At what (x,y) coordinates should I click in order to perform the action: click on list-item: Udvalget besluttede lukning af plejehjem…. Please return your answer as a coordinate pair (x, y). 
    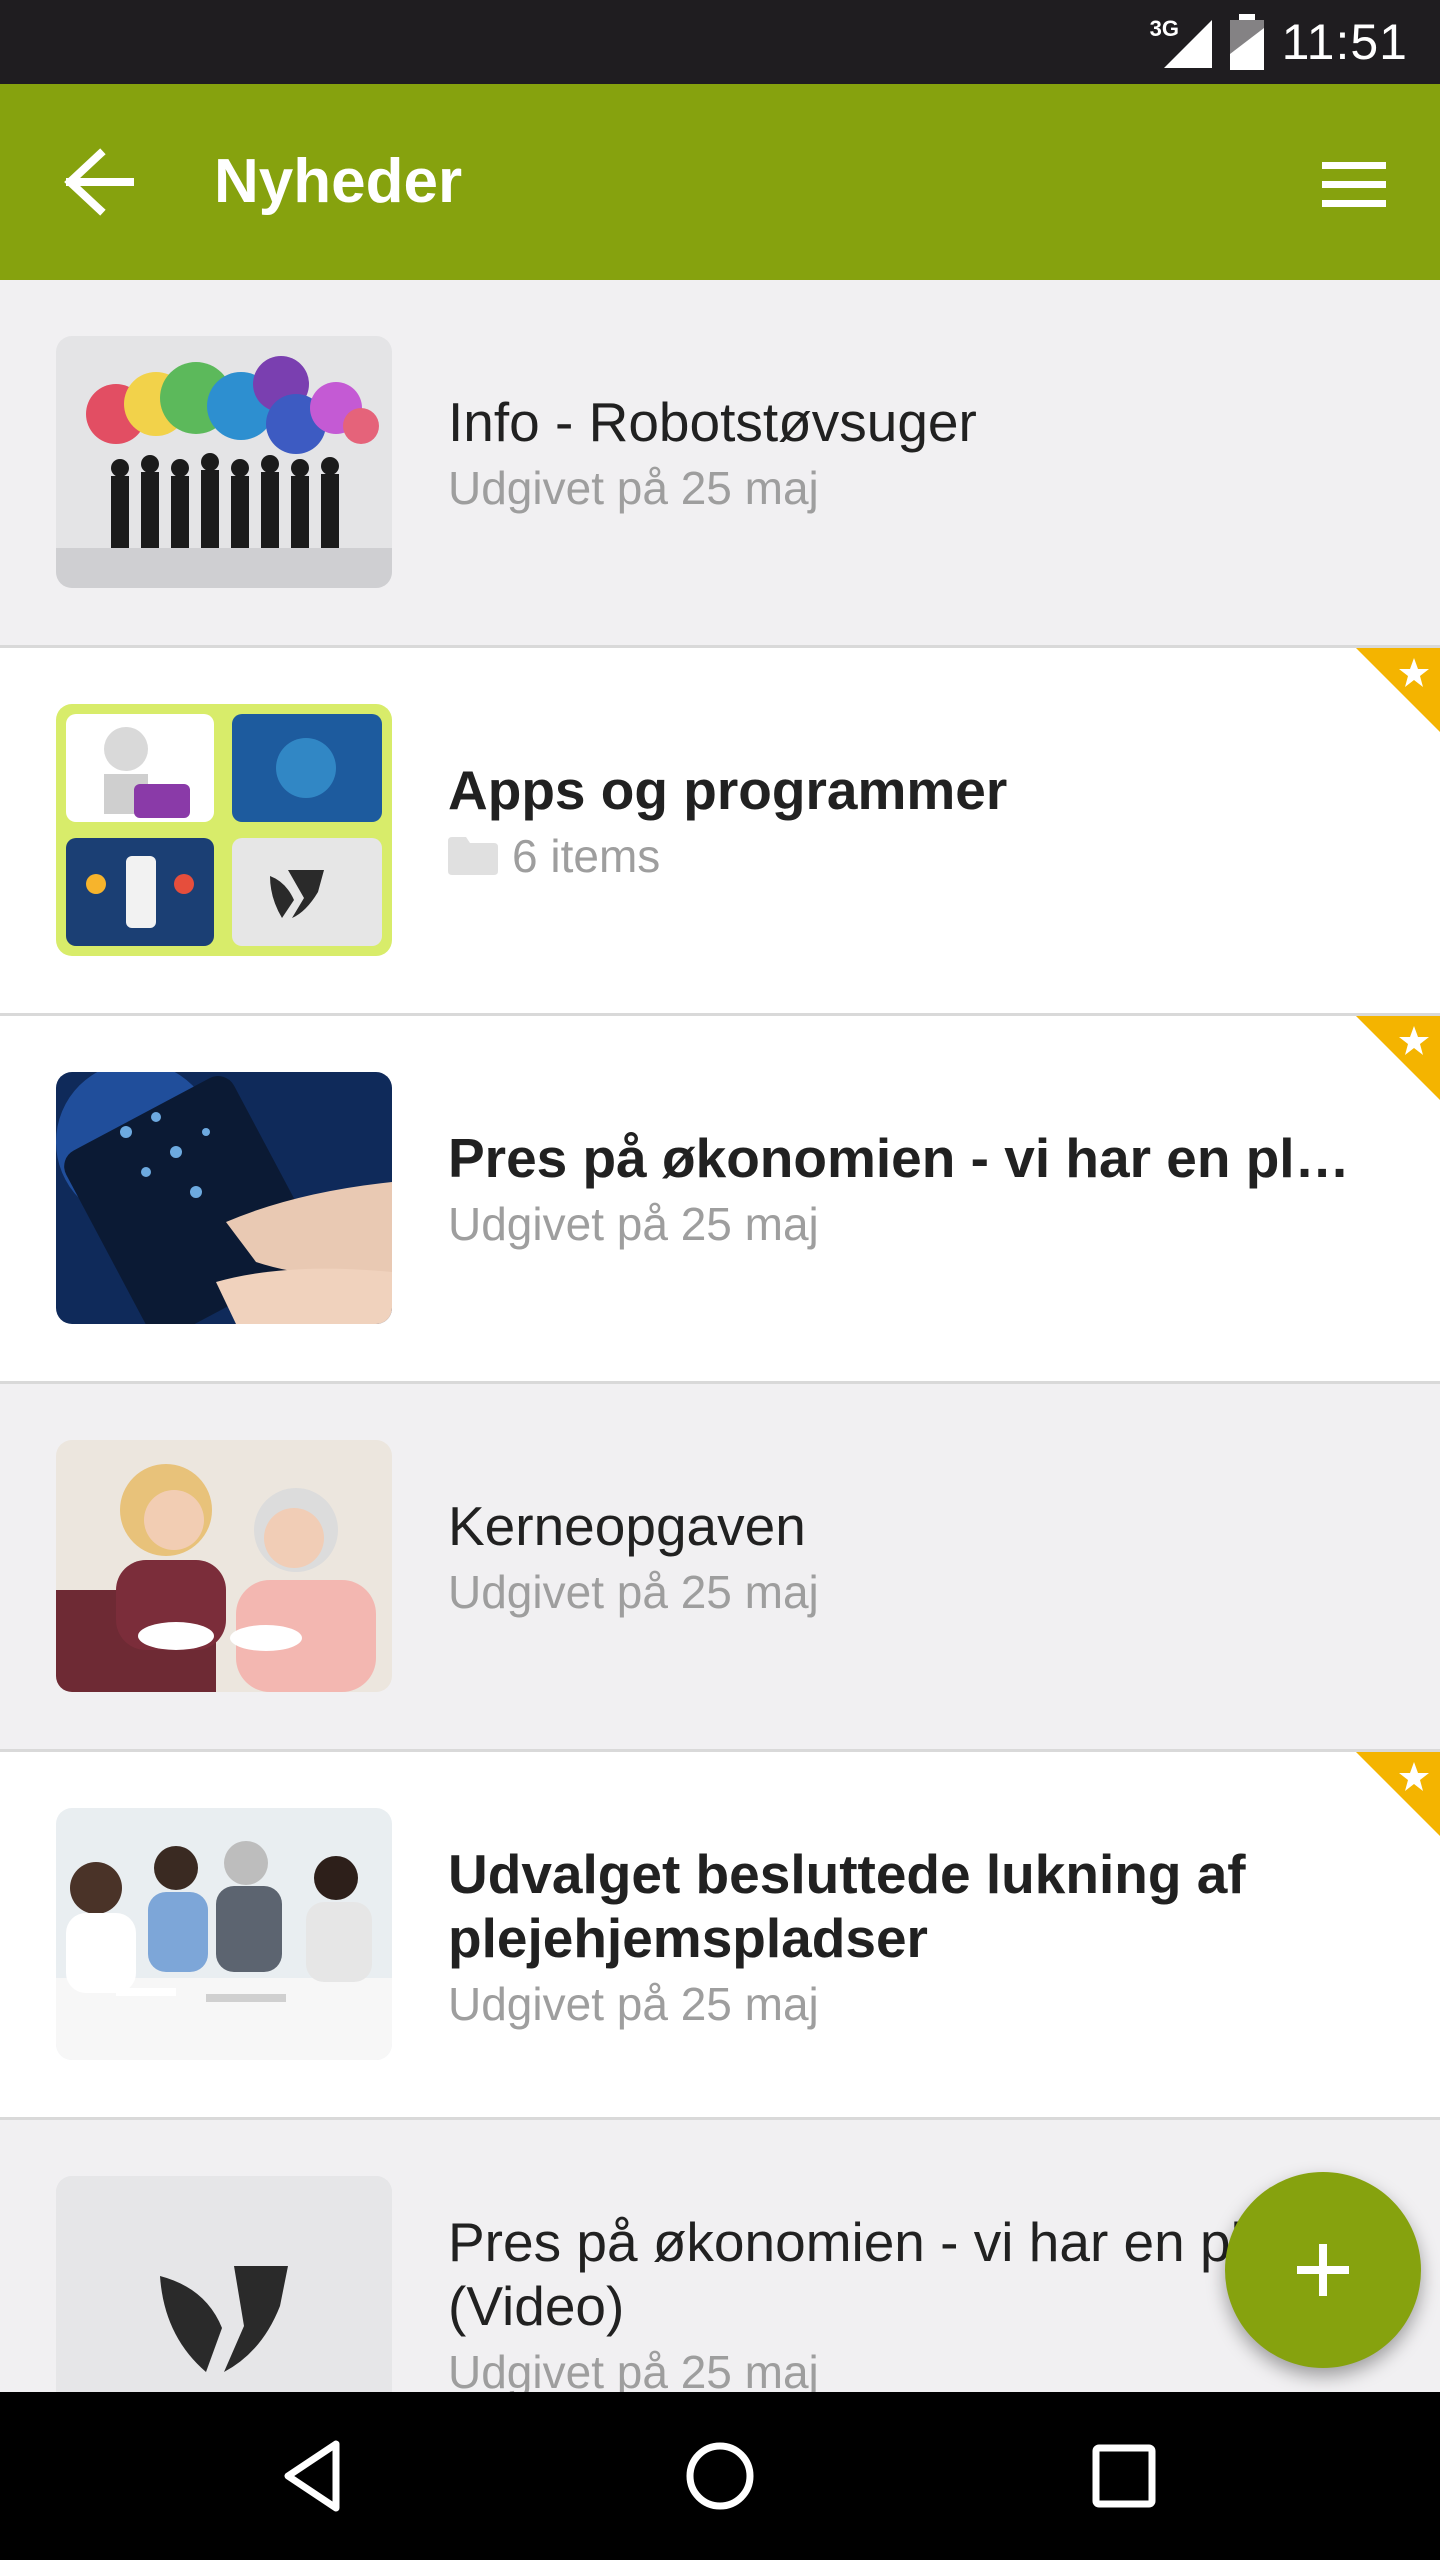
    Looking at the image, I should click on (720, 1936).